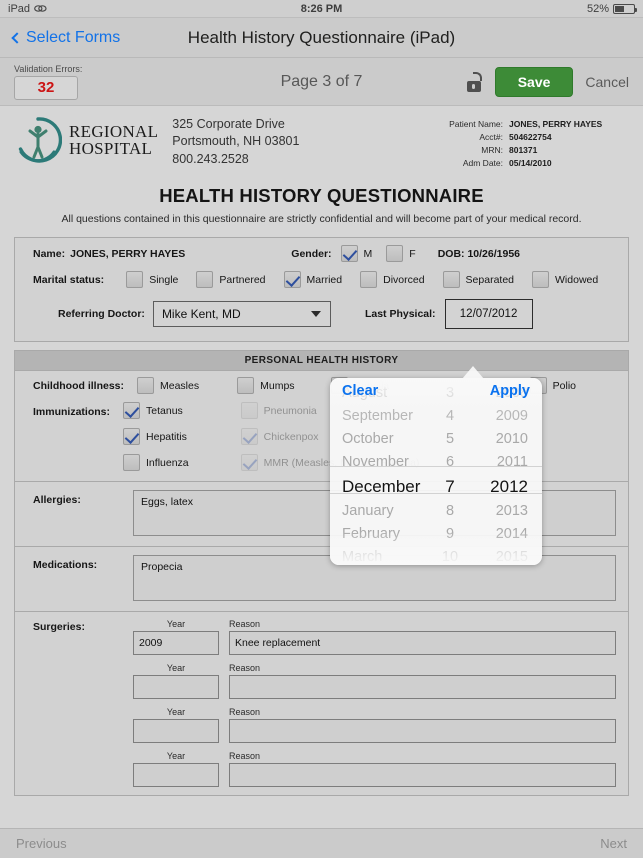  Describe the element at coordinates (386, 462) in the screenshot. I see `month-option: November` at that location.